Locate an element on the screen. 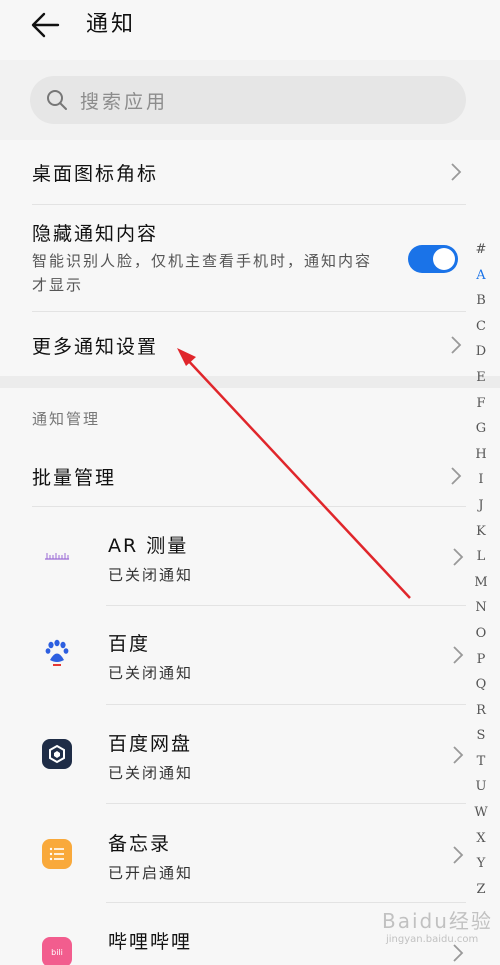 This screenshot has width=500, height=965. page-title: 通知 is located at coordinates (111, 24).